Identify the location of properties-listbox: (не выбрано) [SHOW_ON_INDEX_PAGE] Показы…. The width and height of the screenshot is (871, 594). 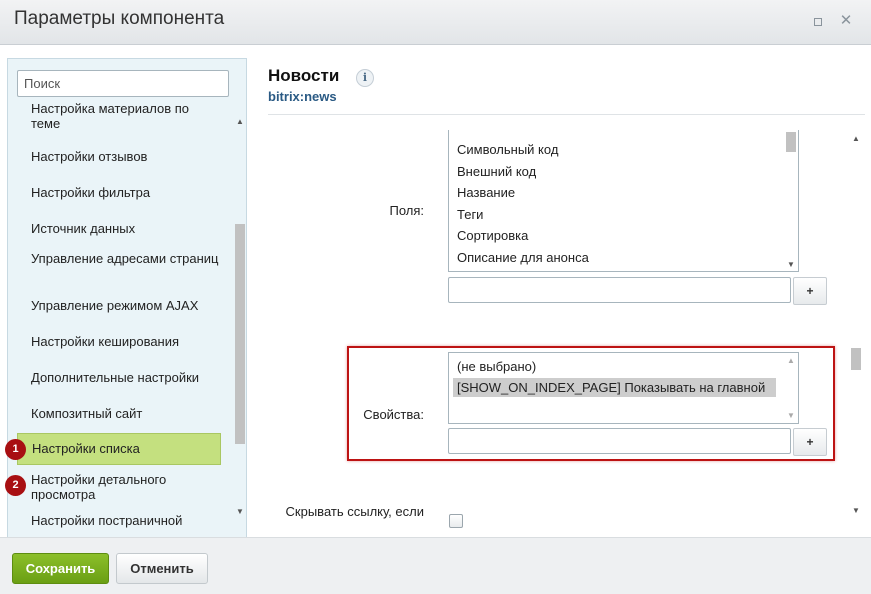
(623, 388).